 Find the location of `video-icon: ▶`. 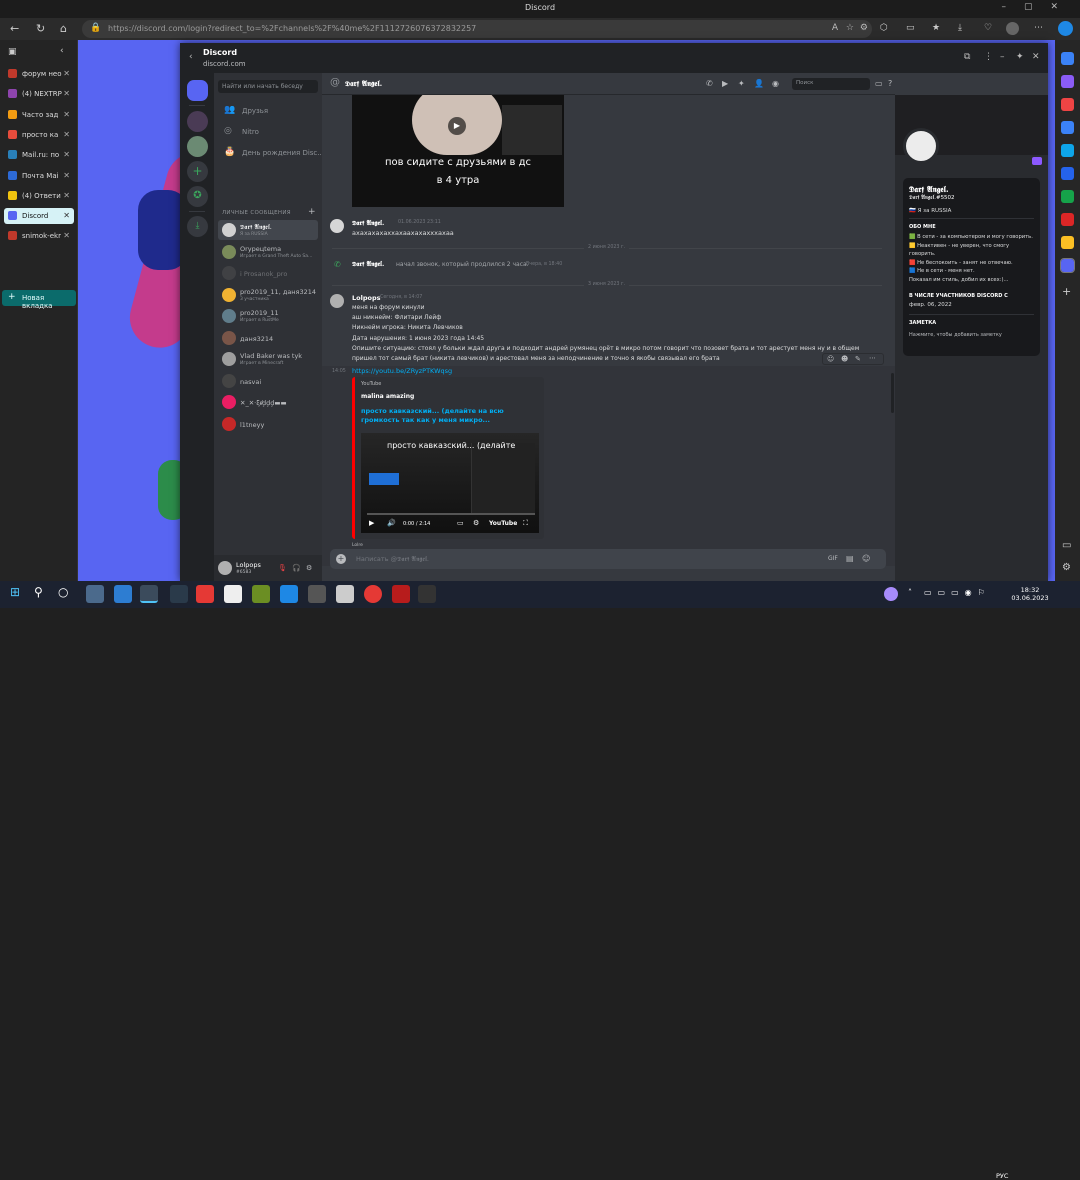

video-icon: ▶ is located at coordinates (725, 83).